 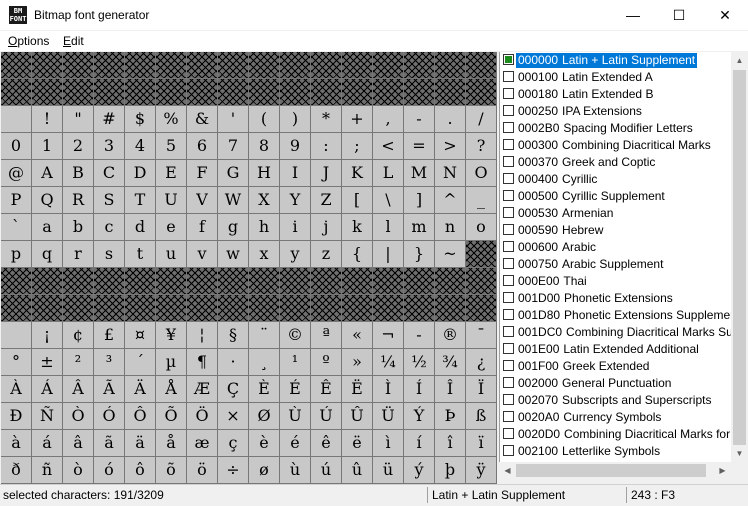 I want to click on char-cell: &, so click(x=202, y=119).